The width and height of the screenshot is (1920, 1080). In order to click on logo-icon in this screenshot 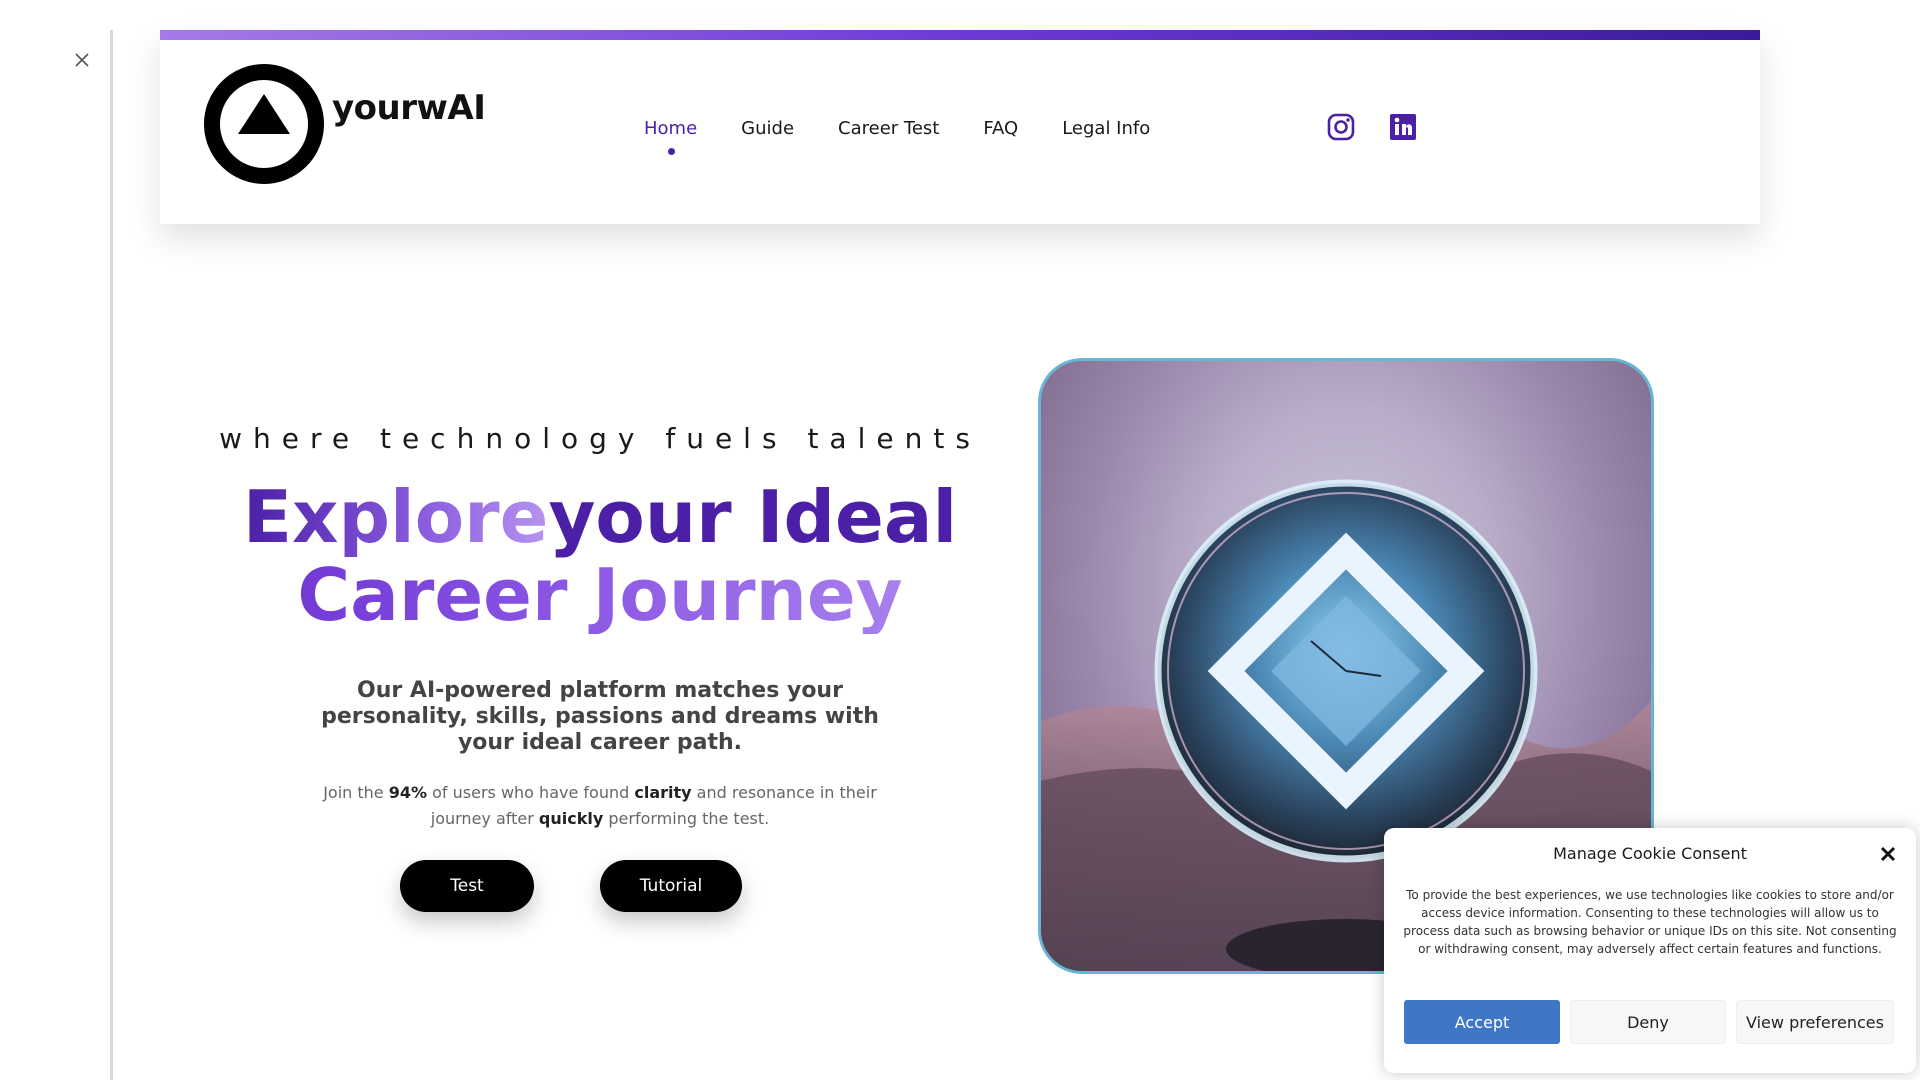, I will do `click(264, 124)`.